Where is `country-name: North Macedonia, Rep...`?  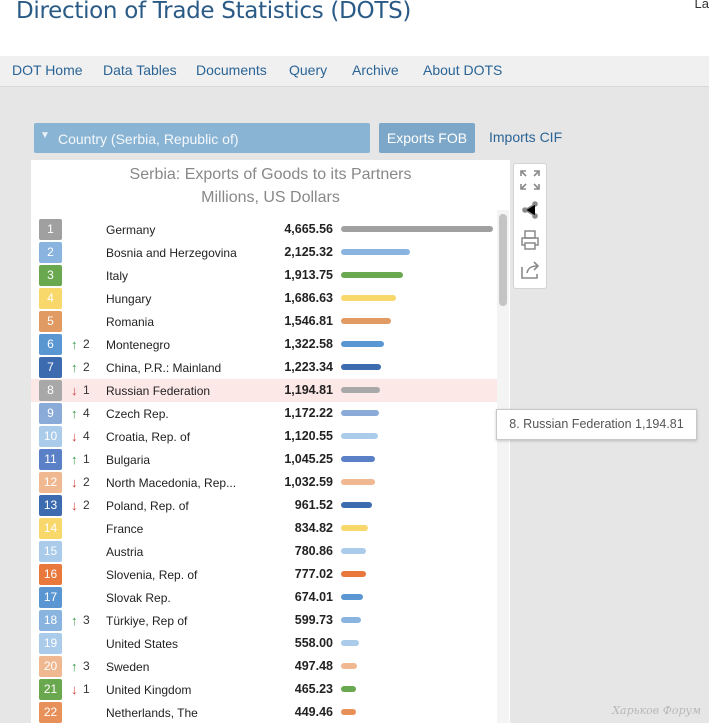 country-name: North Macedonia, Rep... is located at coordinates (171, 483).